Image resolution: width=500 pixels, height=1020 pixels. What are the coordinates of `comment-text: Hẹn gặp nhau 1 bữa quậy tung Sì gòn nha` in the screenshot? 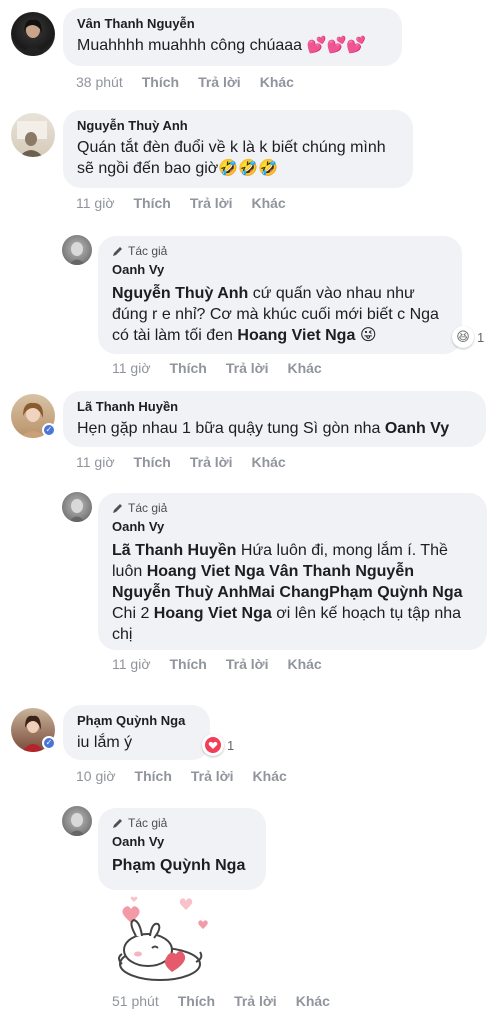 It's located at (231, 428).